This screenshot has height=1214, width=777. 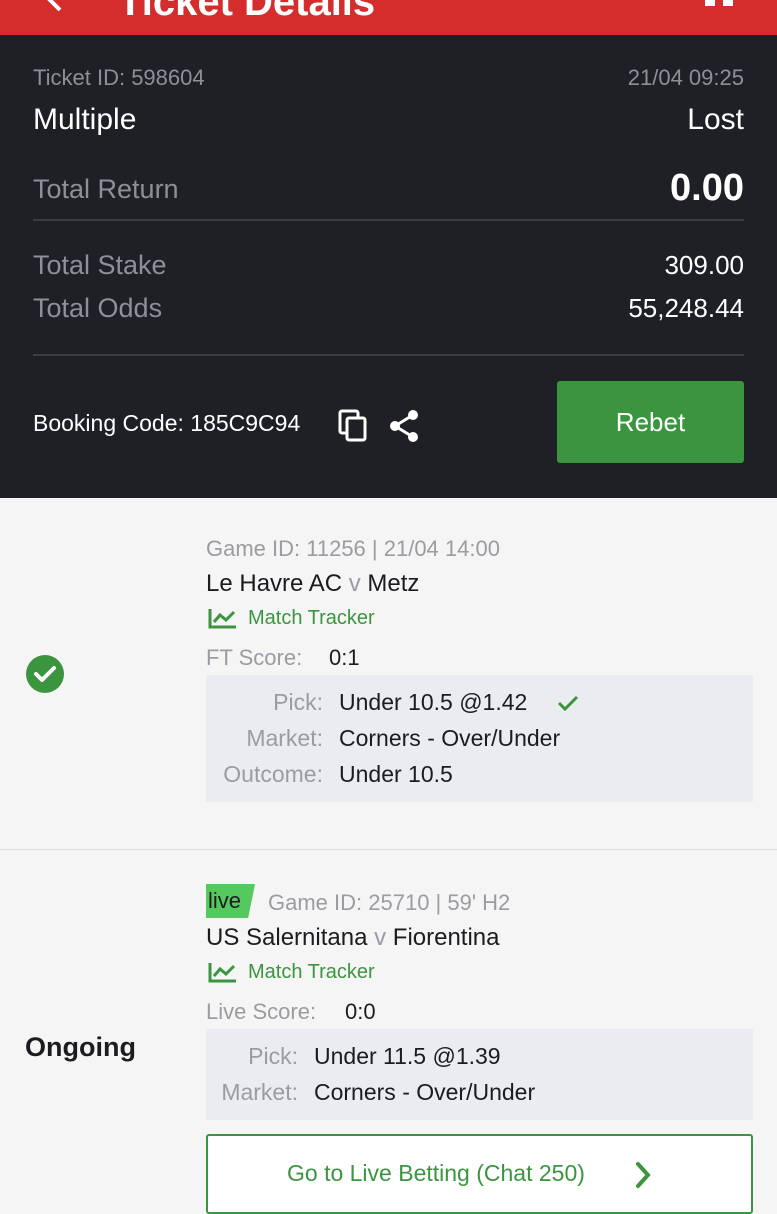 I want to click on total-return-label: Total Return, so click(x=106, y=189).